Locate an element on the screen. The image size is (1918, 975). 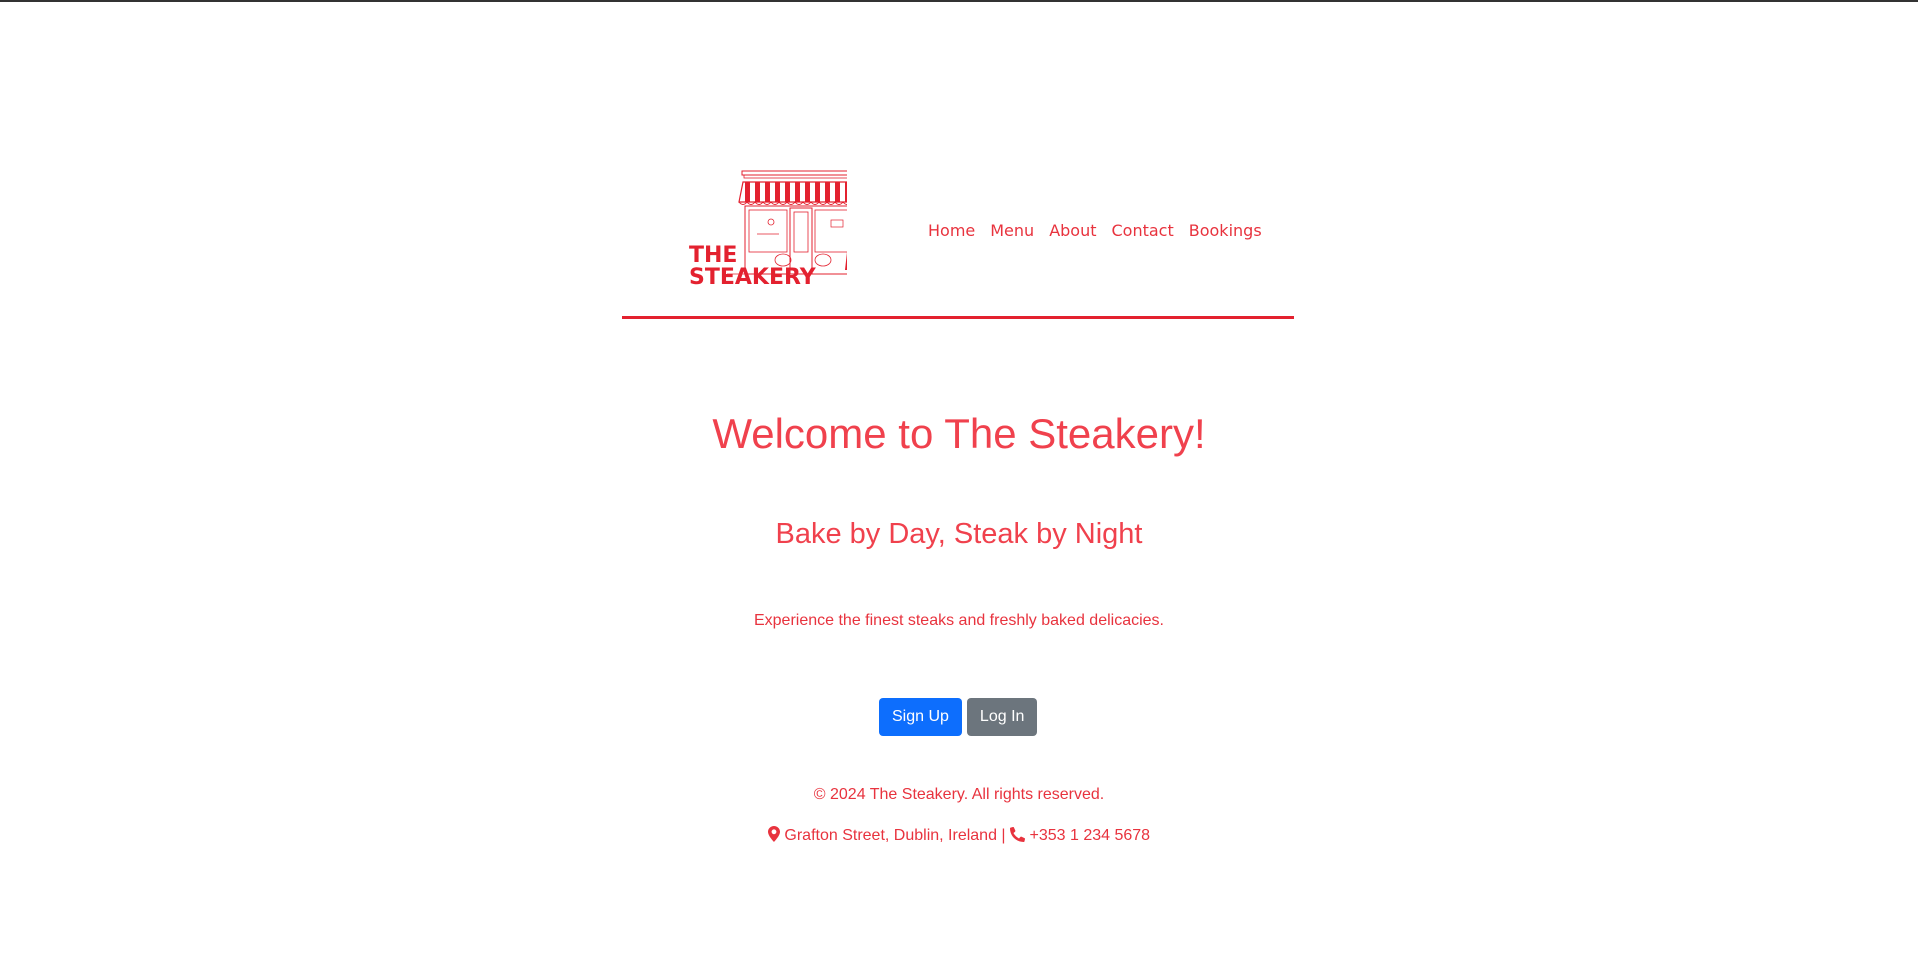
logo-wordmark-line2: STEAKERY is located at coordinates (753, 276).